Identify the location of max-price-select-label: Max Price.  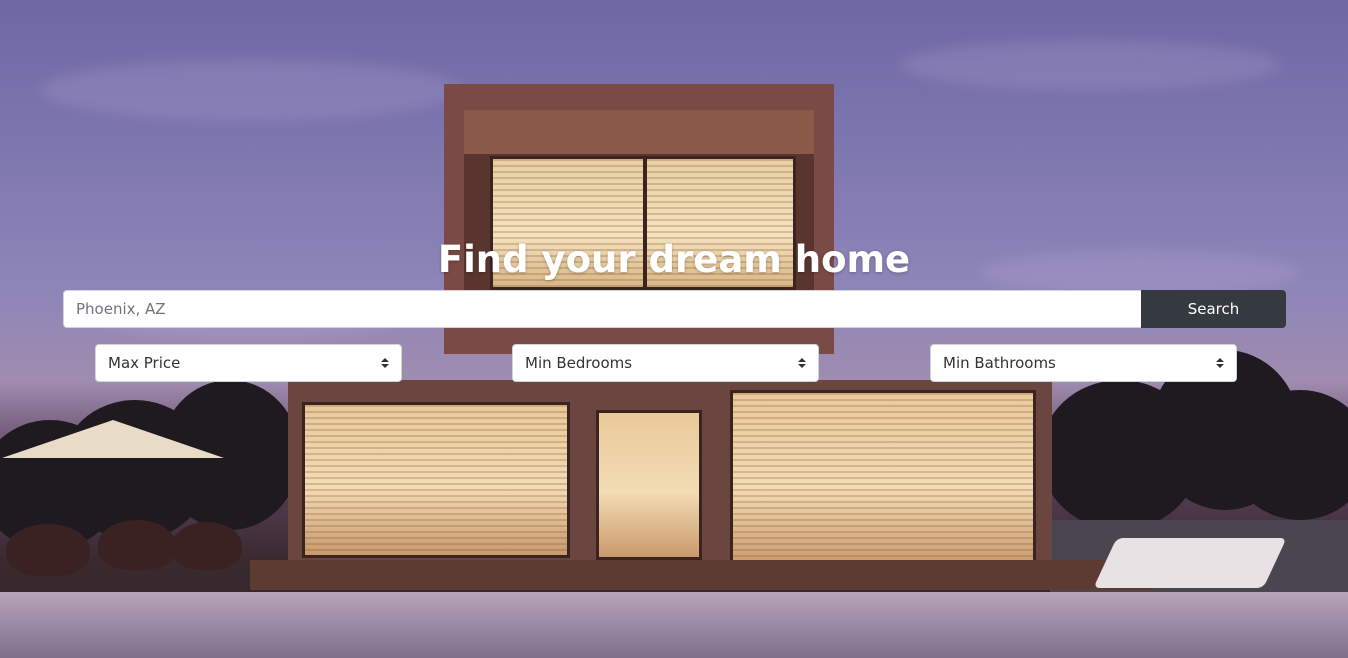
(144, 363).